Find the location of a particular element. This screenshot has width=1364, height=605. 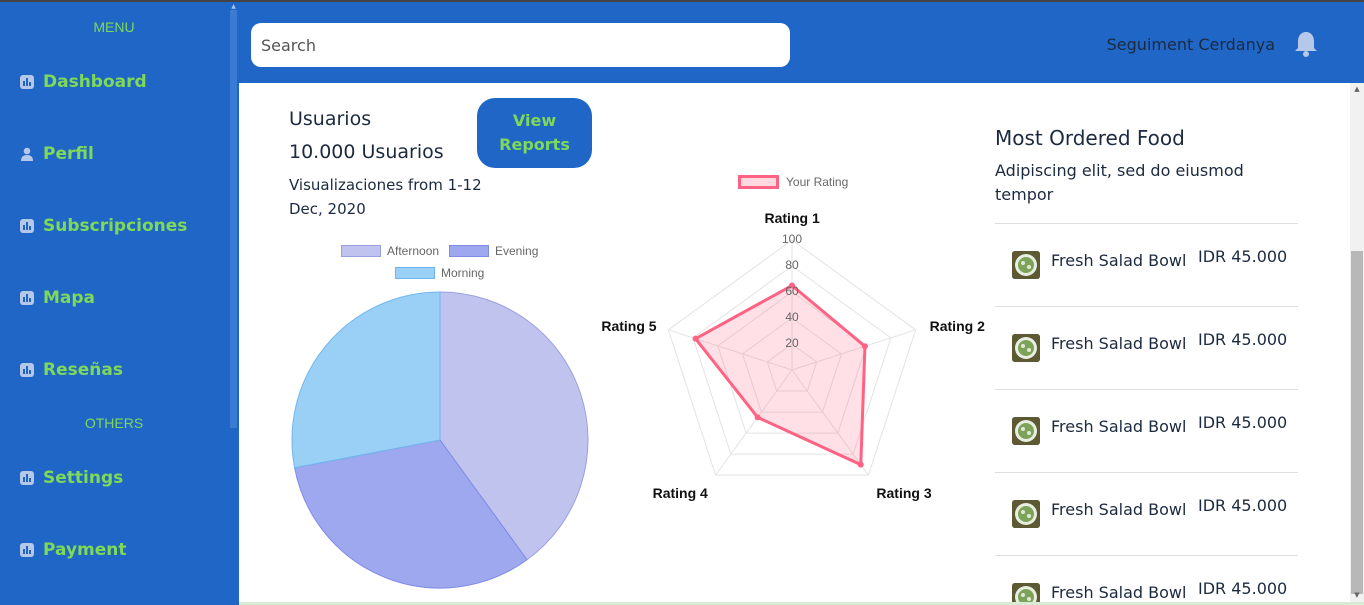

sidebar-menu-heading: MENU is located at coordinates (114, 27).